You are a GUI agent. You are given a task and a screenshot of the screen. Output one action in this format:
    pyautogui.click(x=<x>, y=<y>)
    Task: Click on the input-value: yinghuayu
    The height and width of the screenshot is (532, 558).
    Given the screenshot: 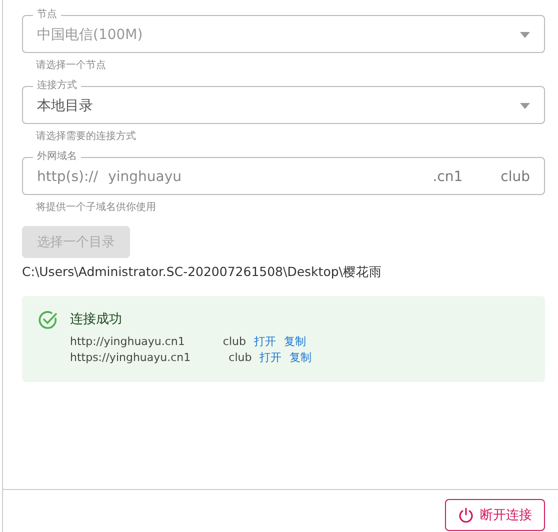 What is the action you would take?
    pyautogui.click(x=145, y=176)
    